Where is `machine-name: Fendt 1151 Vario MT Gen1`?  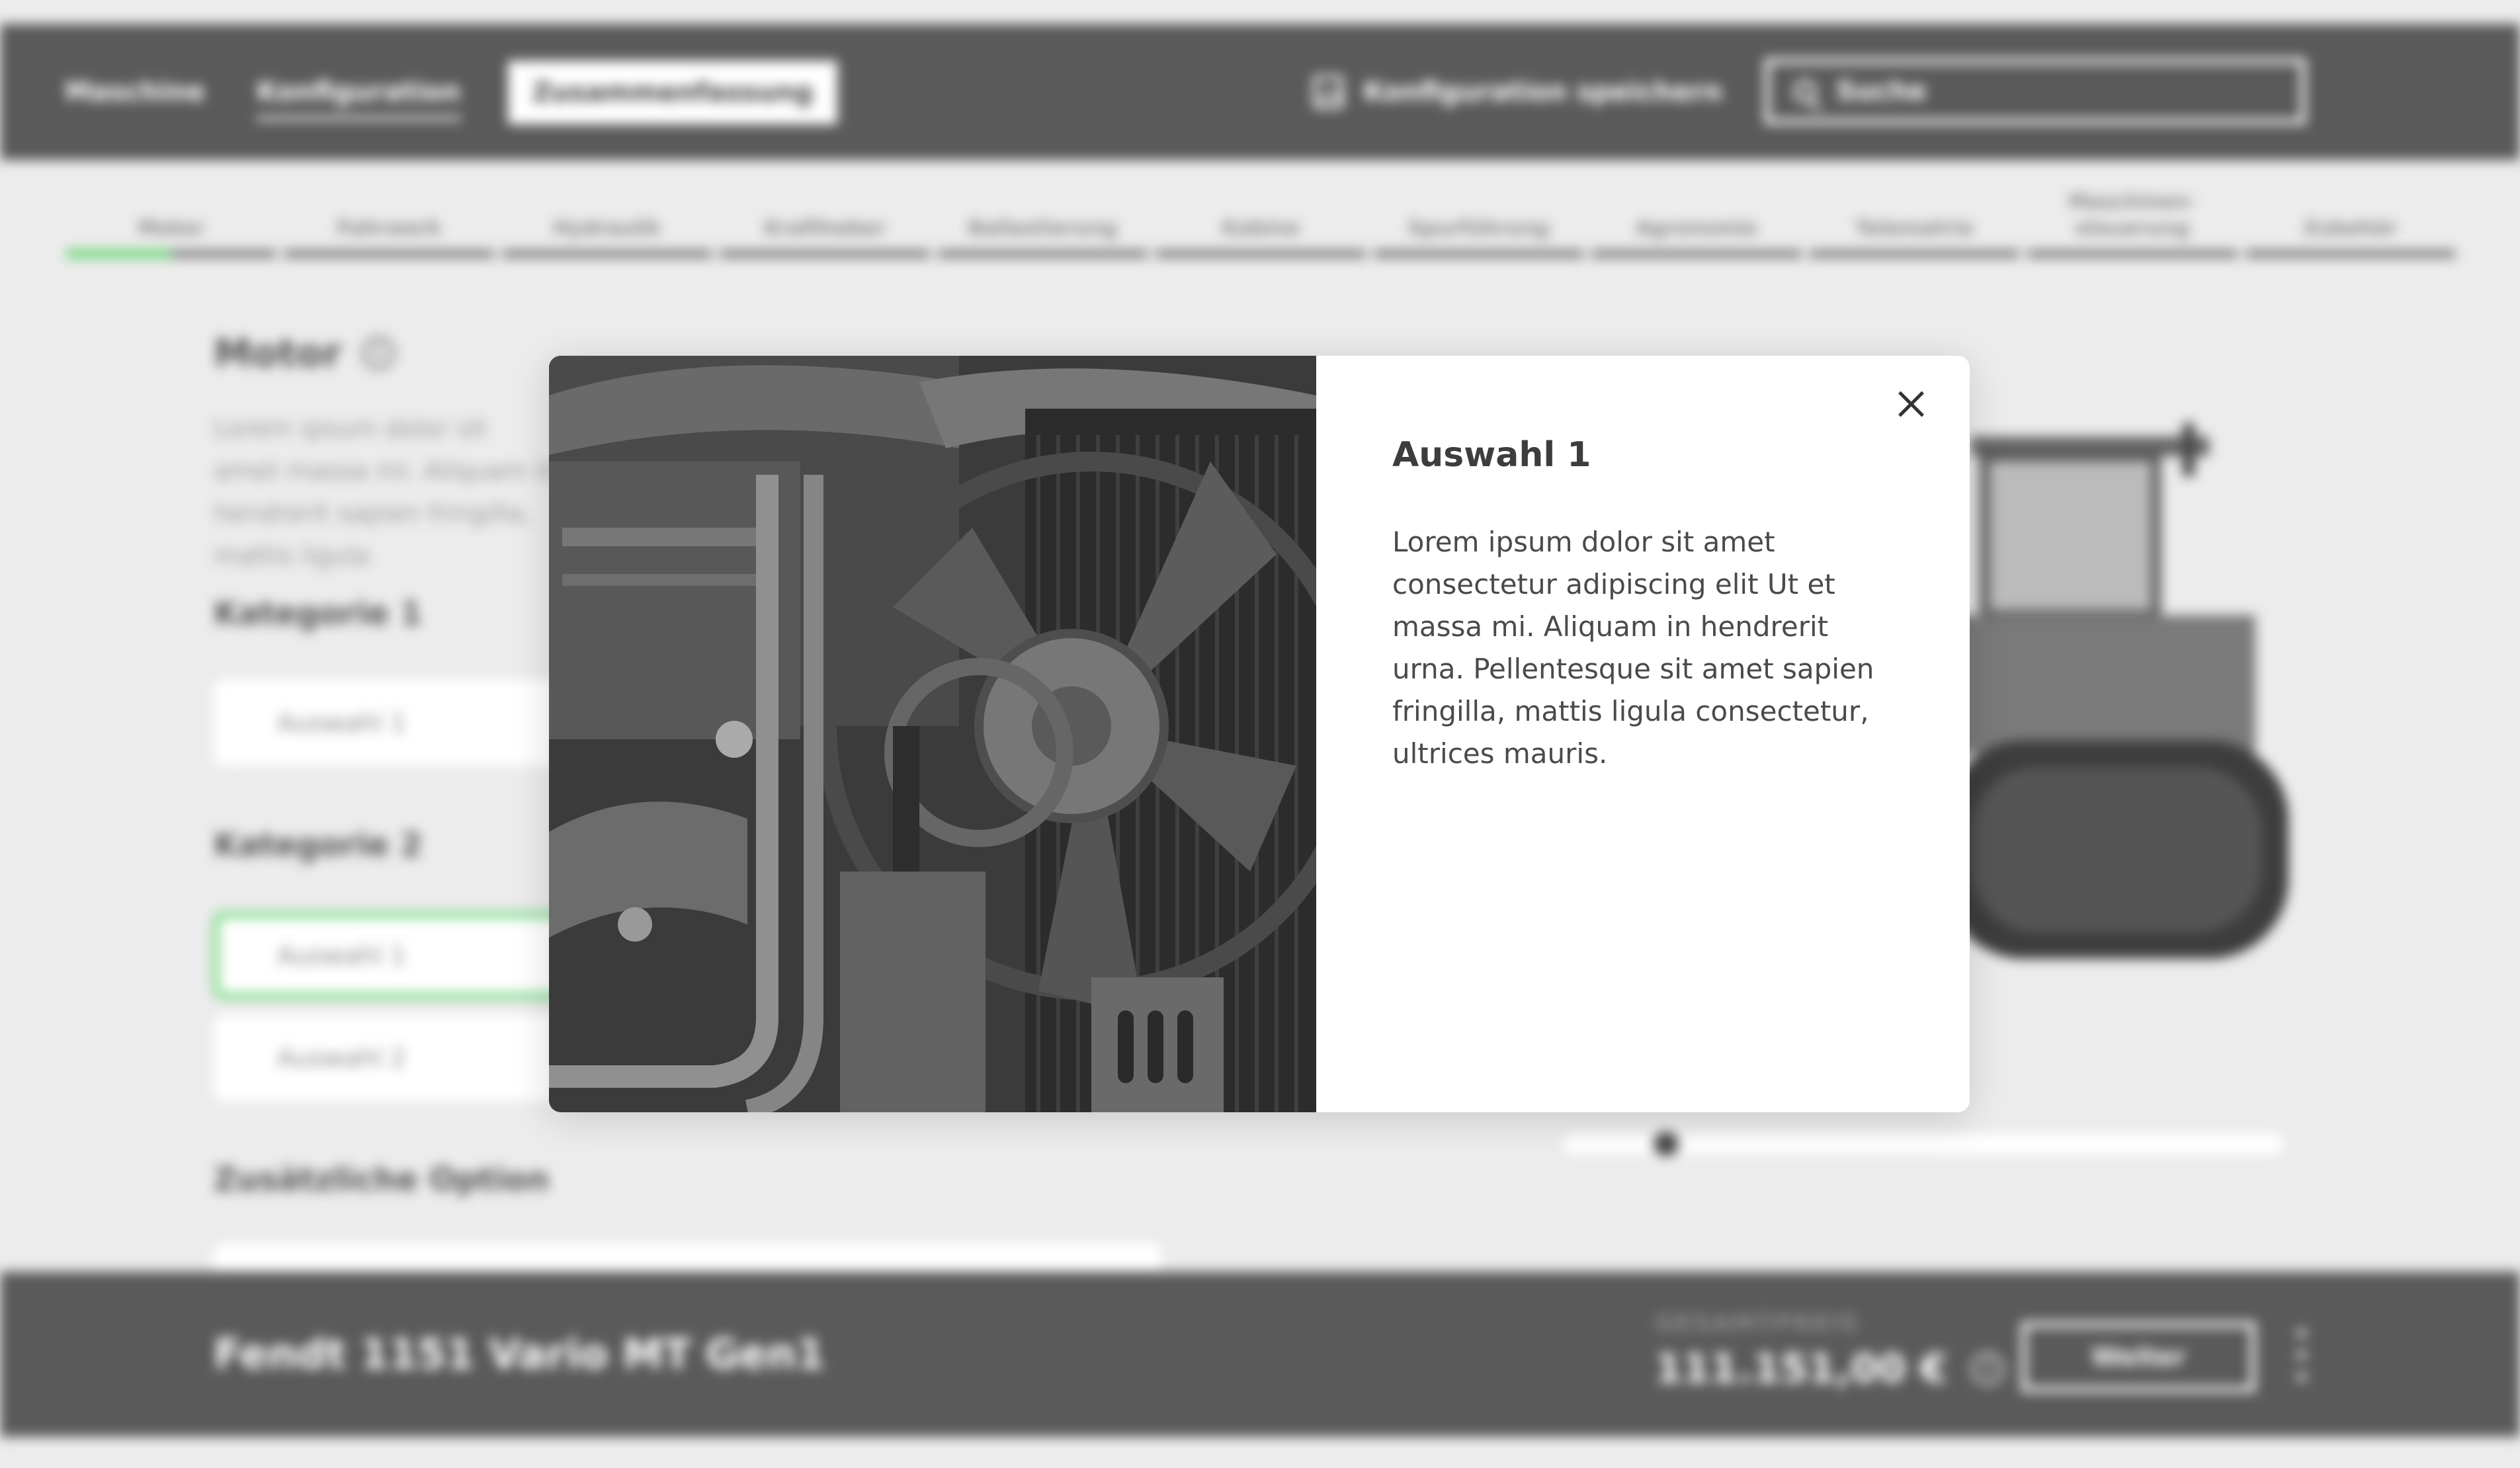
machine-name: Fendt 1151 Vario MT Gen1 is located at coordinates (519, 1354).